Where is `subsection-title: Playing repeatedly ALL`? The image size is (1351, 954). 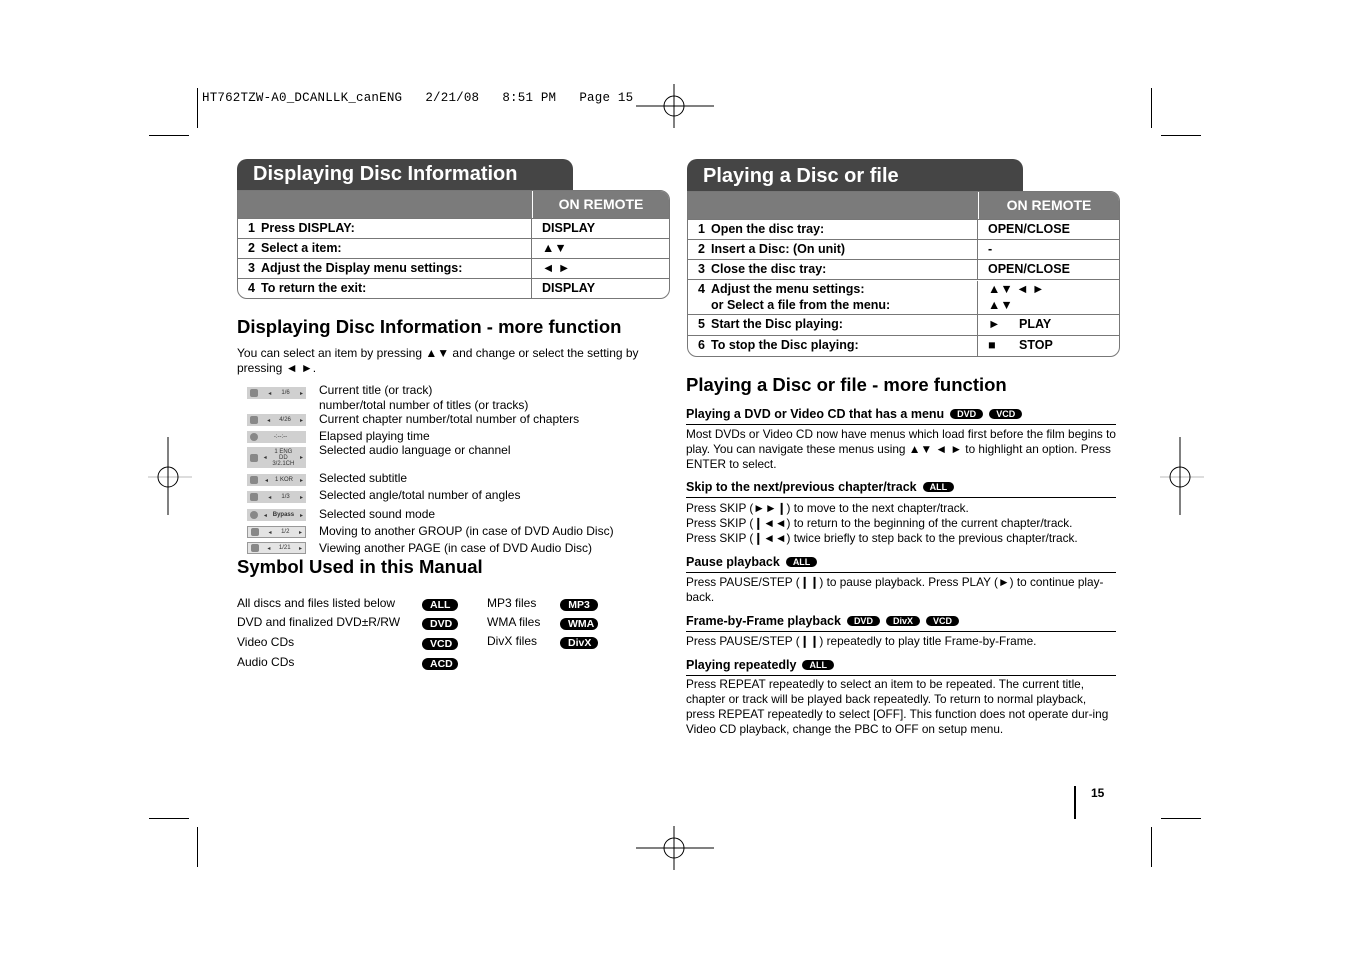 subsection-title: Playing repeatedly ALL is located at coordinates (901, 667).